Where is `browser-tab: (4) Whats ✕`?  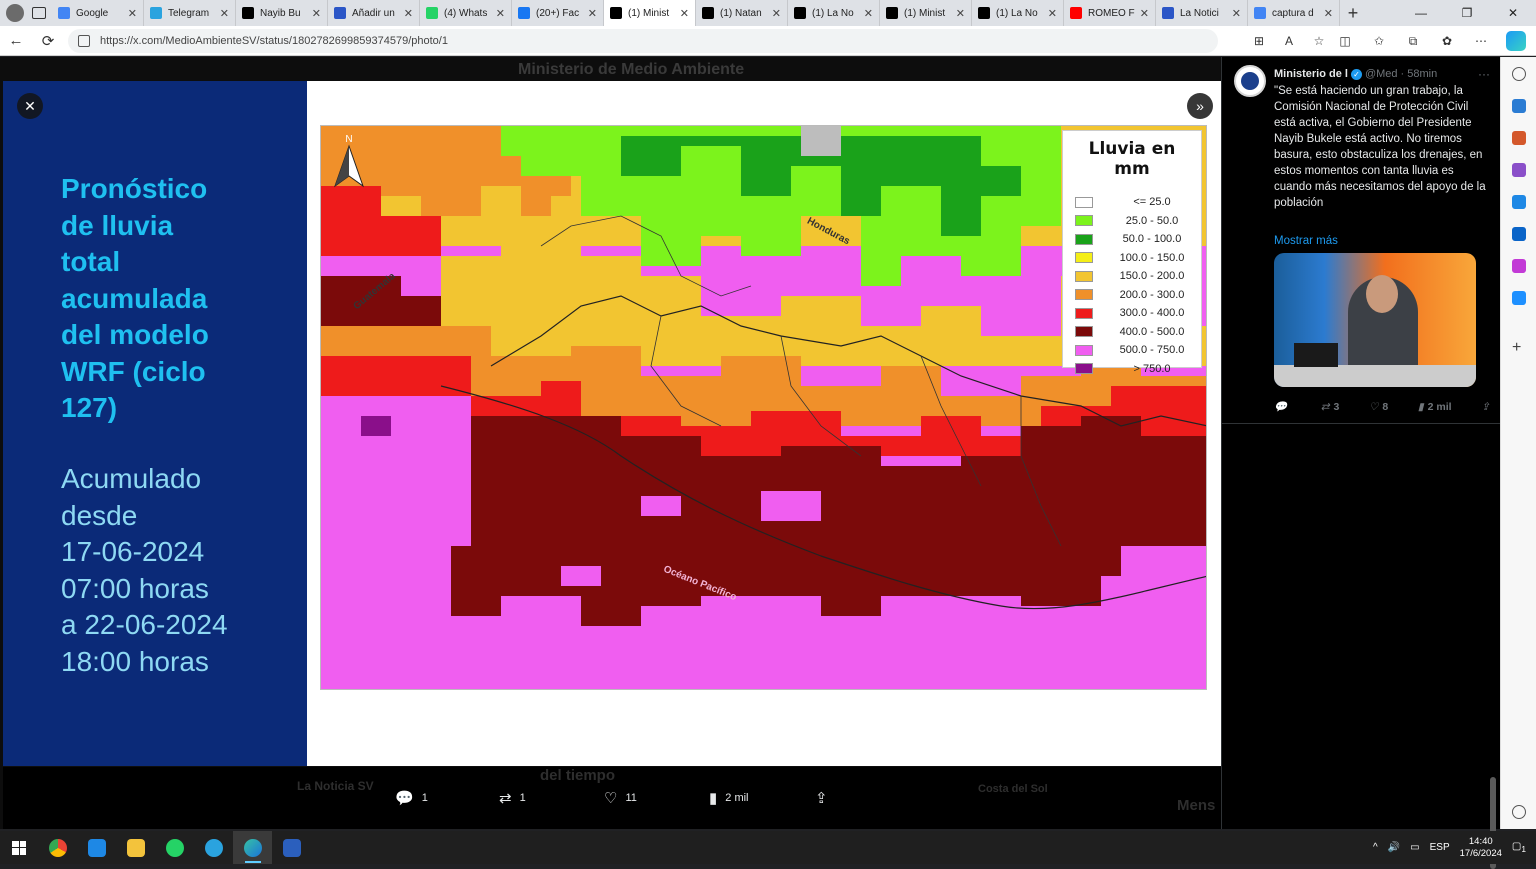 browser-tab: (4) Whats ✕ is located at coordinates (466, 13).